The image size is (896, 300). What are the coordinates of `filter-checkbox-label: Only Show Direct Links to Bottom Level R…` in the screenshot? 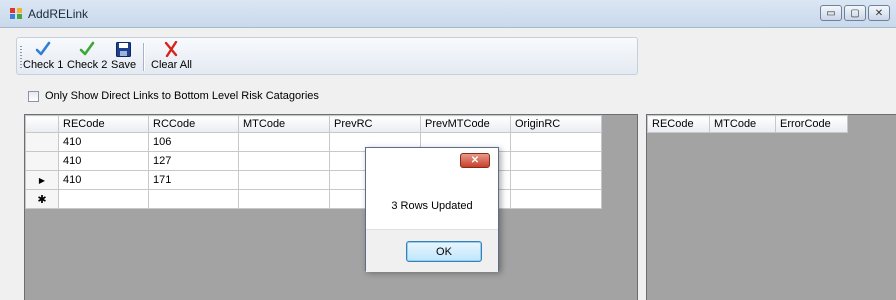 It's located at (182, 96).